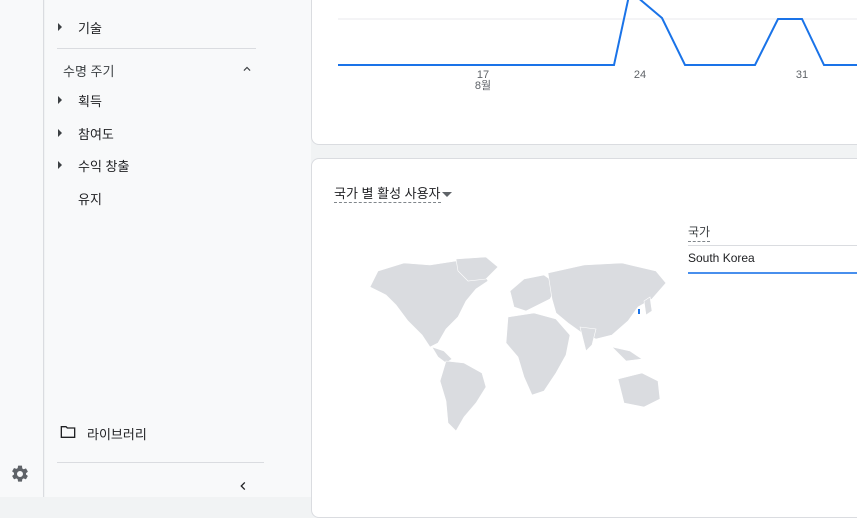 The height and width of the screenshot is (518, 857). What do you see at coordinates (117, 434) in the screenshot?
I see `library-label: 라이브러리` at bounding box center [117, 434].